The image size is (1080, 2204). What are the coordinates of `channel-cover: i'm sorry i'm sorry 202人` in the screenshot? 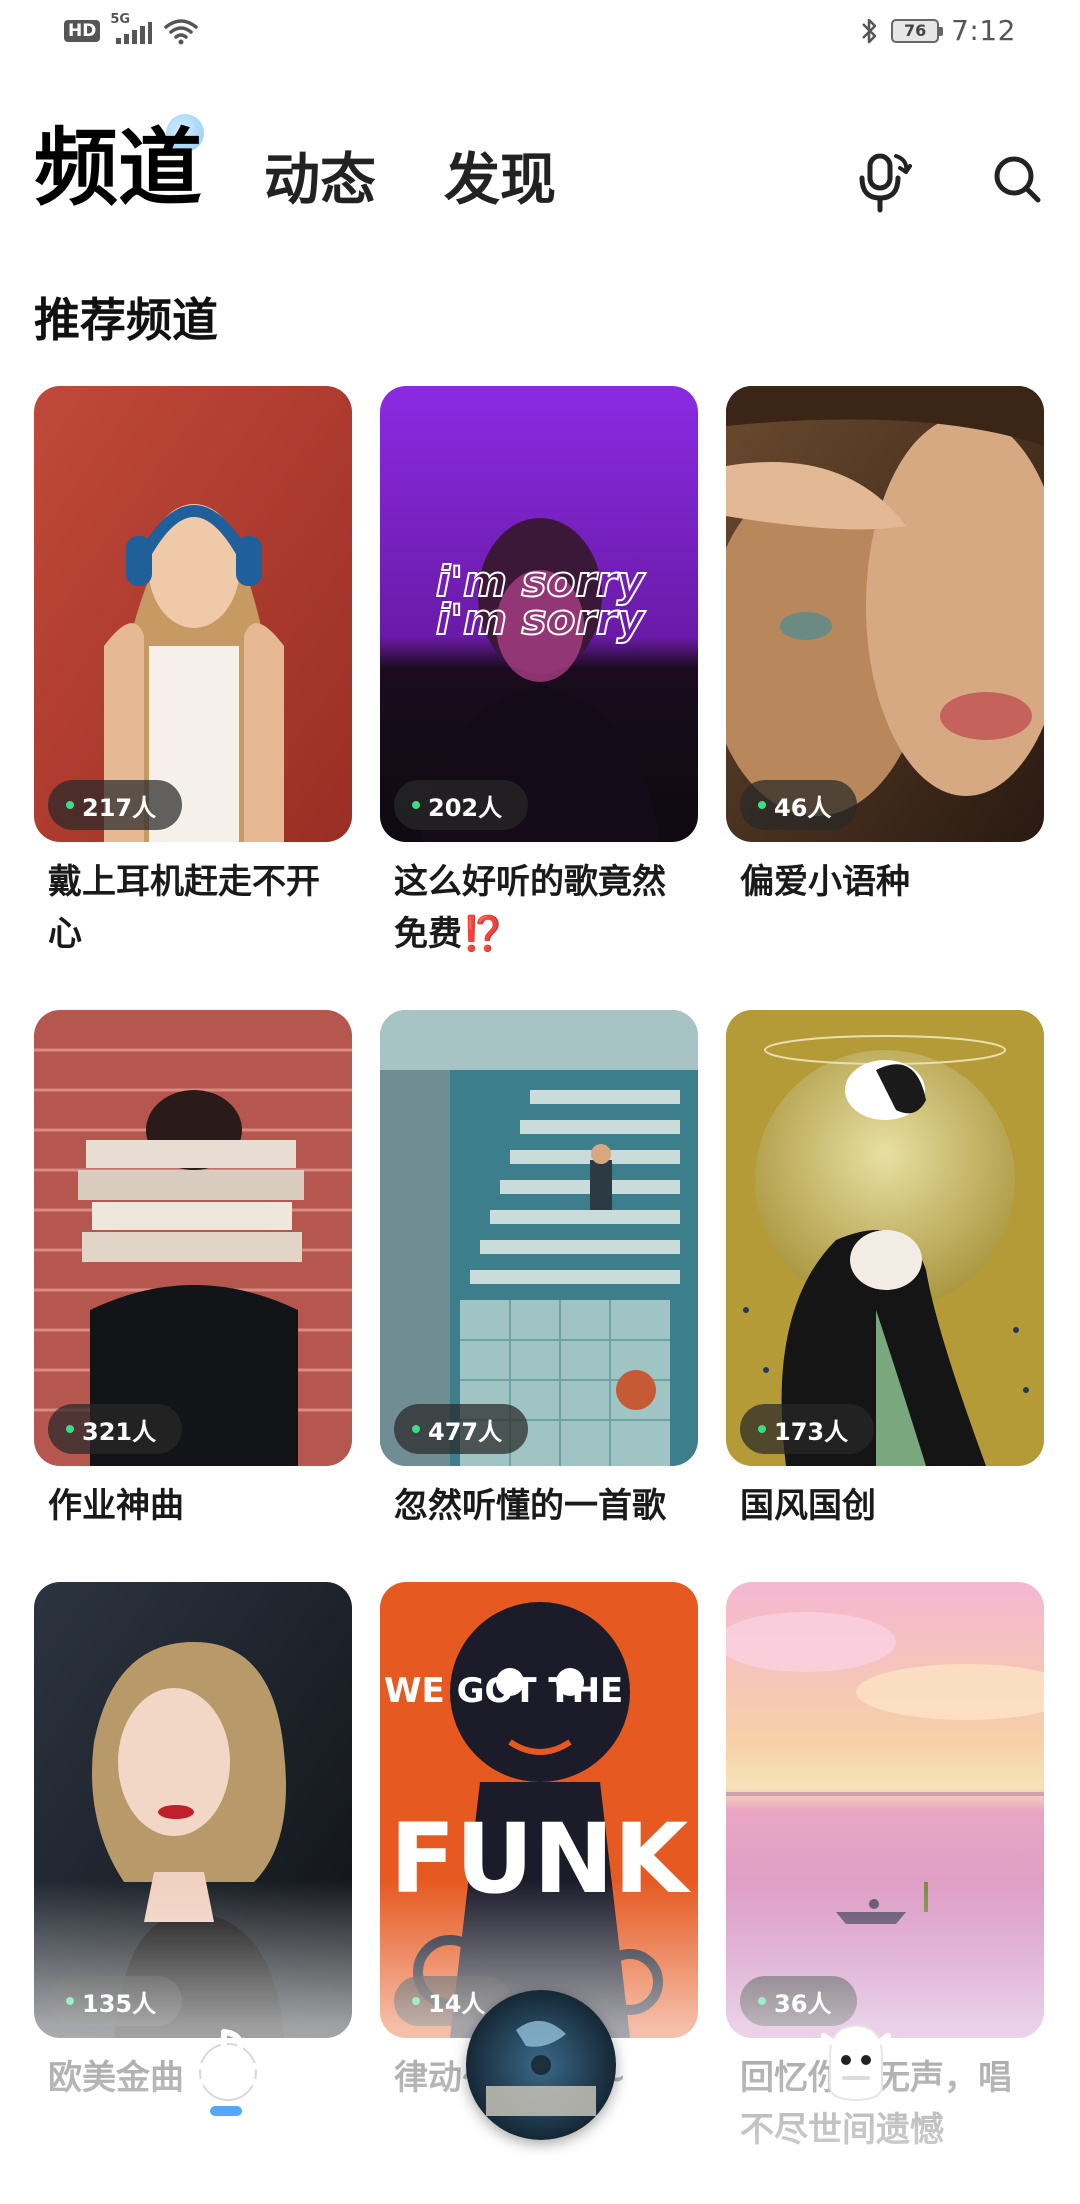 It's located at (539, 614).